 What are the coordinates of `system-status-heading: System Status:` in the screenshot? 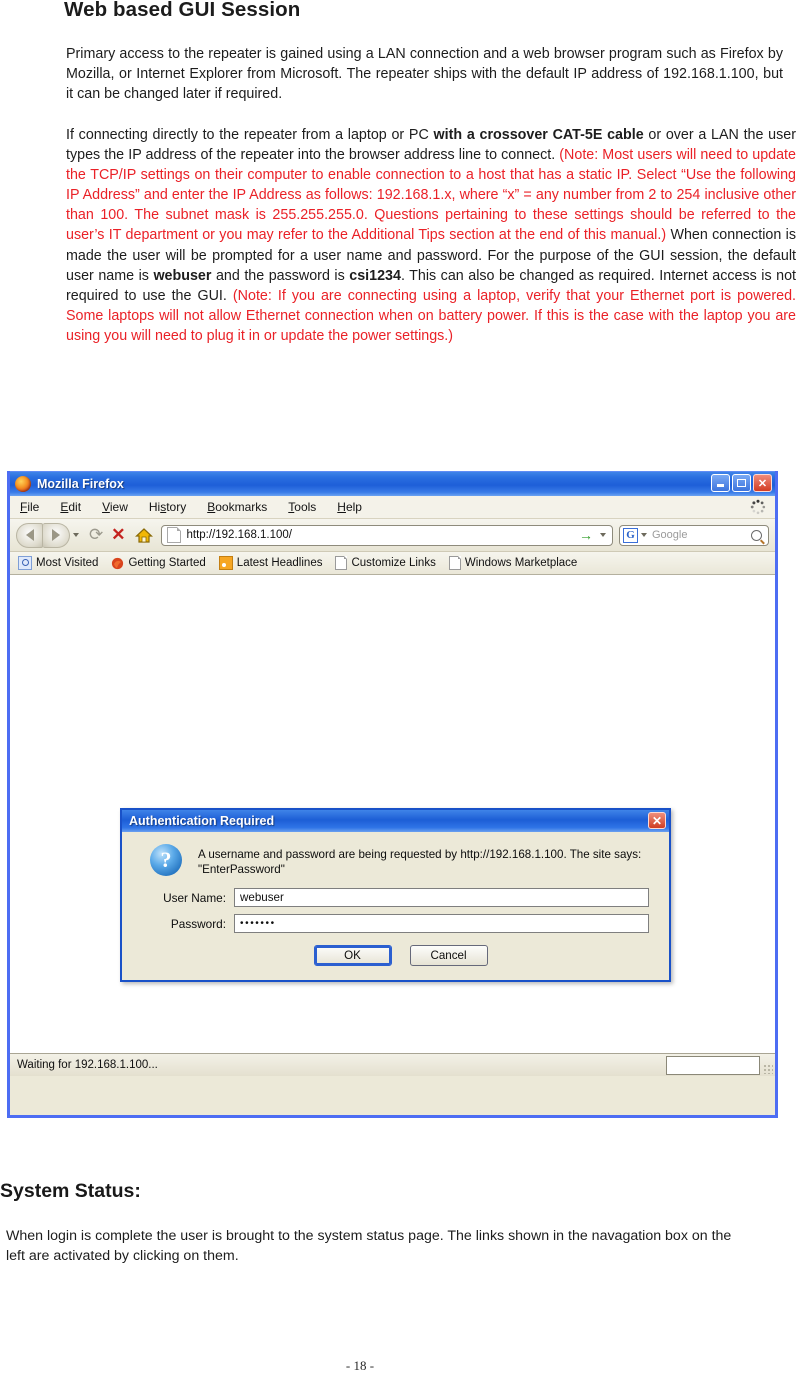 It's located at (70, 1191).